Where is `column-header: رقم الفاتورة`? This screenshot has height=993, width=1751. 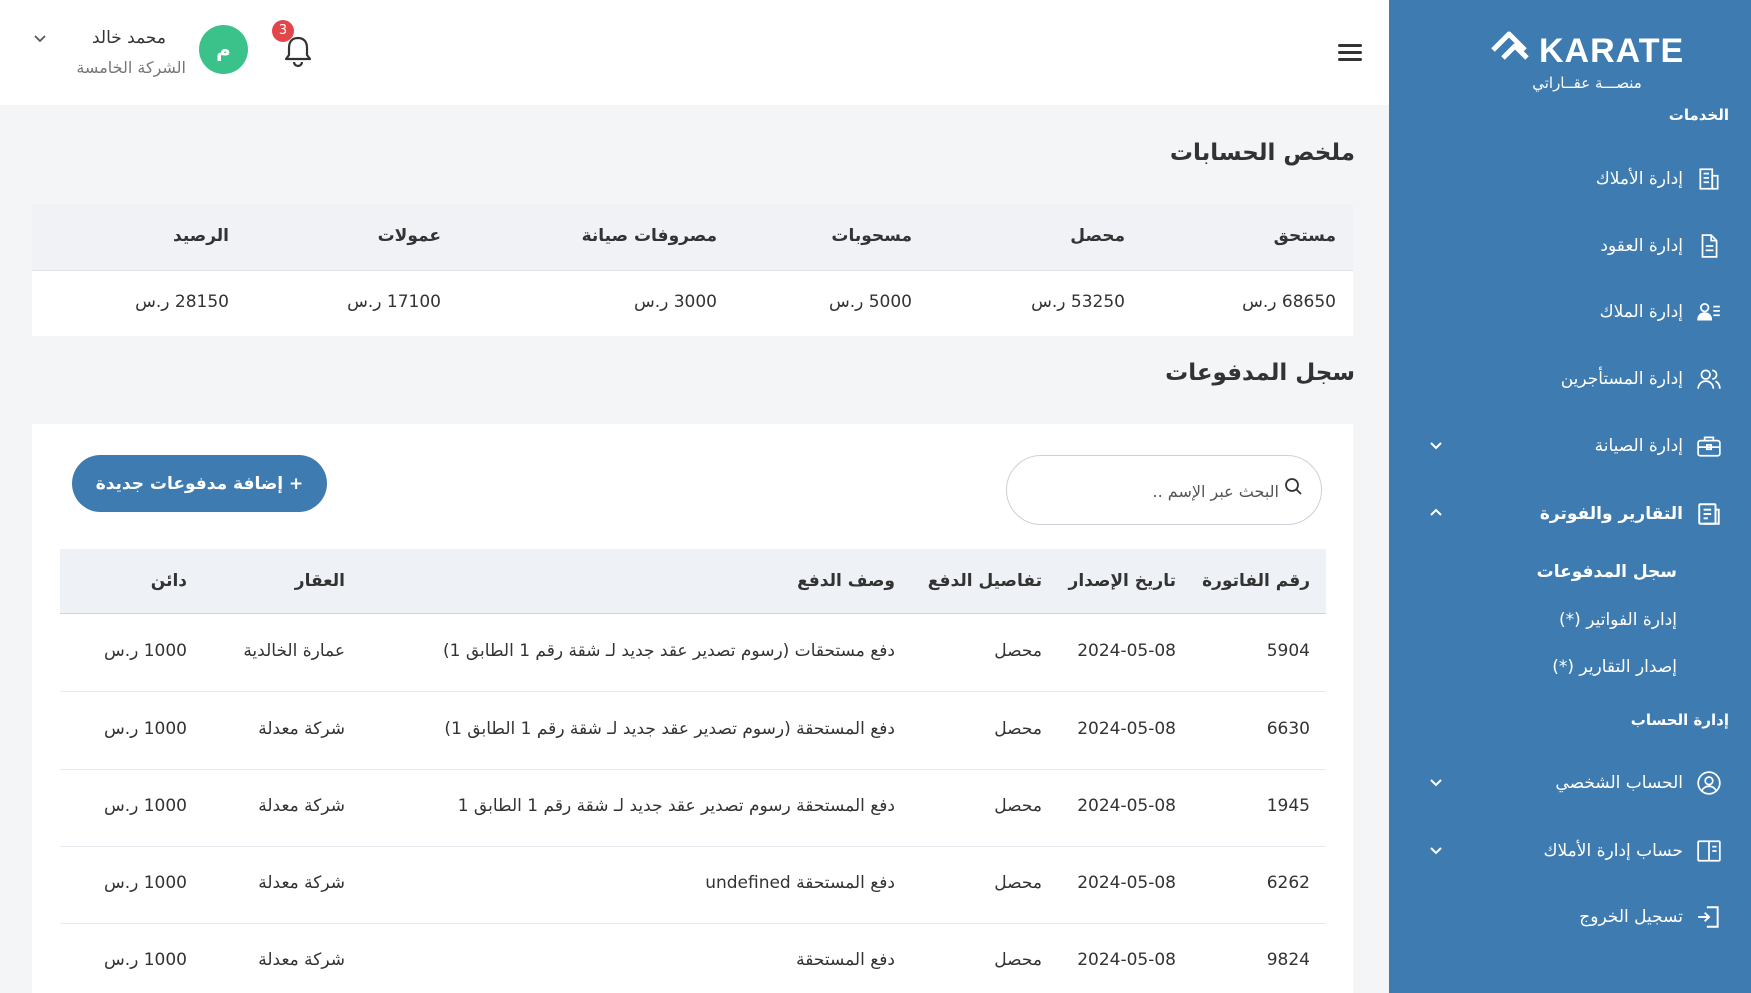 column-header: رقم الفاتورة is located at coordinates (1256, 581).